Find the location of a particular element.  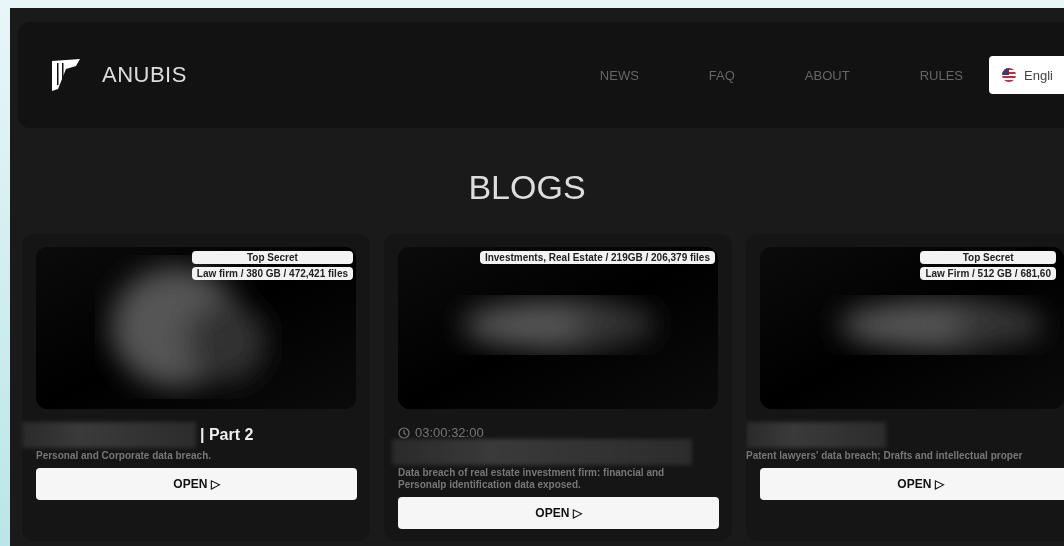

countdown-timer: 03:00:32:00 is located at coordinates (449, 432).